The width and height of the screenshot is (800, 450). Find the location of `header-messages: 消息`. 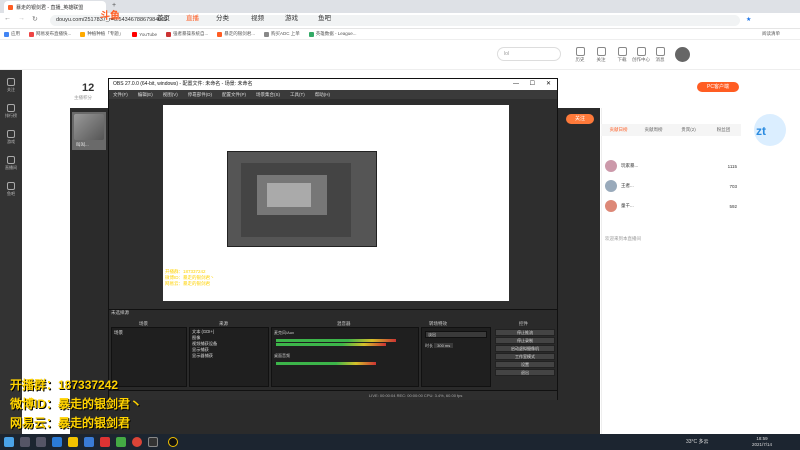

header-messages: 消息 is located at coordinates (660, 55).